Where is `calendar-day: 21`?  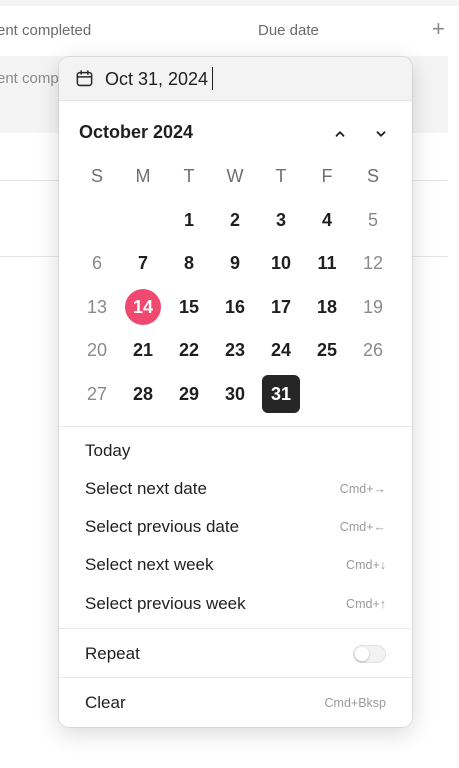
calendar-day: 21 is located at coordinates (143, 350).